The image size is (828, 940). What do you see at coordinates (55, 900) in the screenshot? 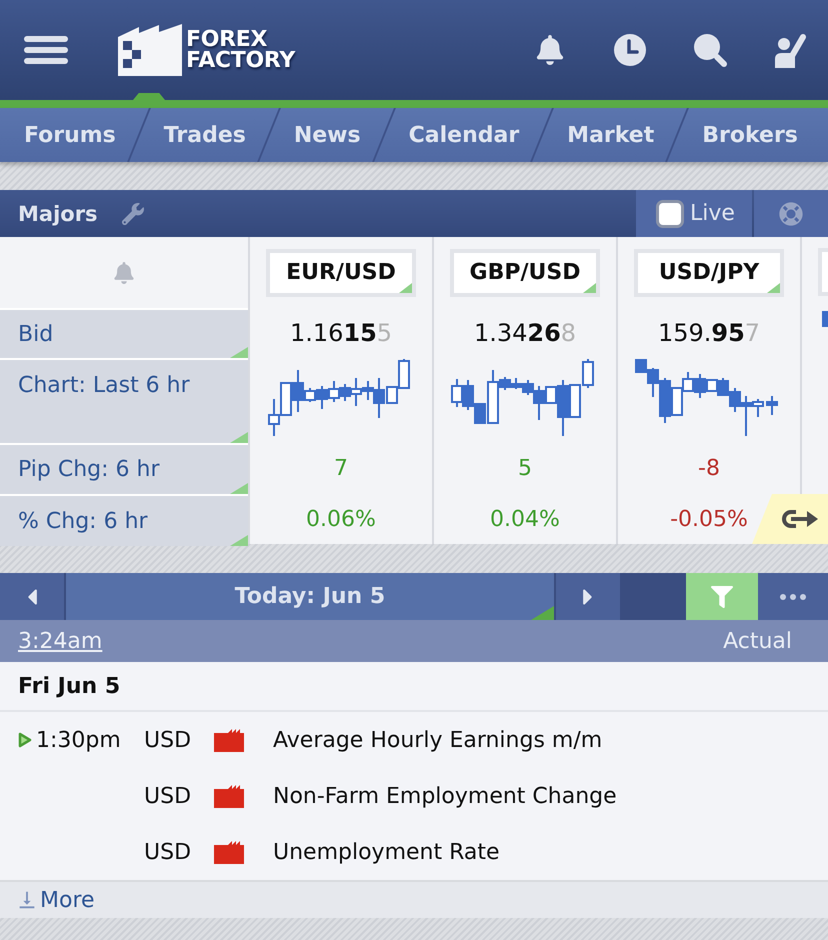
I see `more-link: More` at bounding box center [55, 900].